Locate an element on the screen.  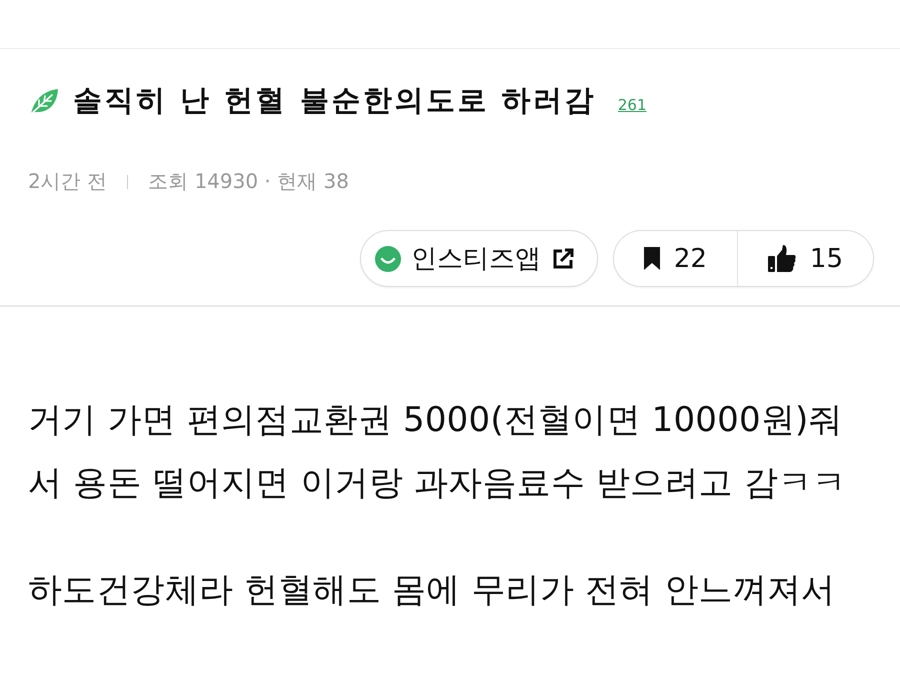
external-link-icon is located at coordinates (562, 258).